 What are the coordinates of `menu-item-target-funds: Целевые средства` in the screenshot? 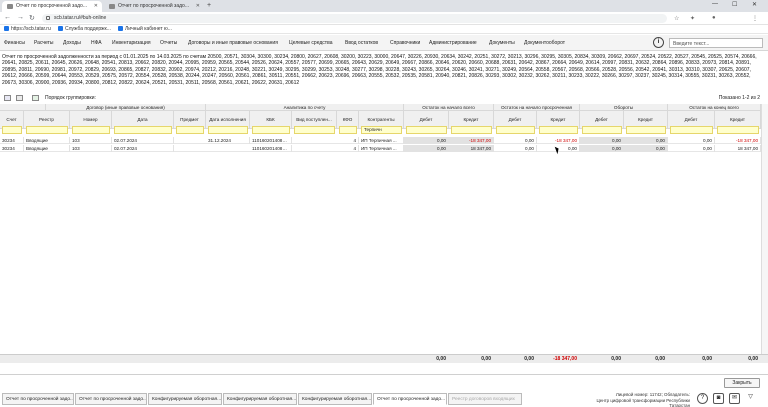 It's located at (310, 43).